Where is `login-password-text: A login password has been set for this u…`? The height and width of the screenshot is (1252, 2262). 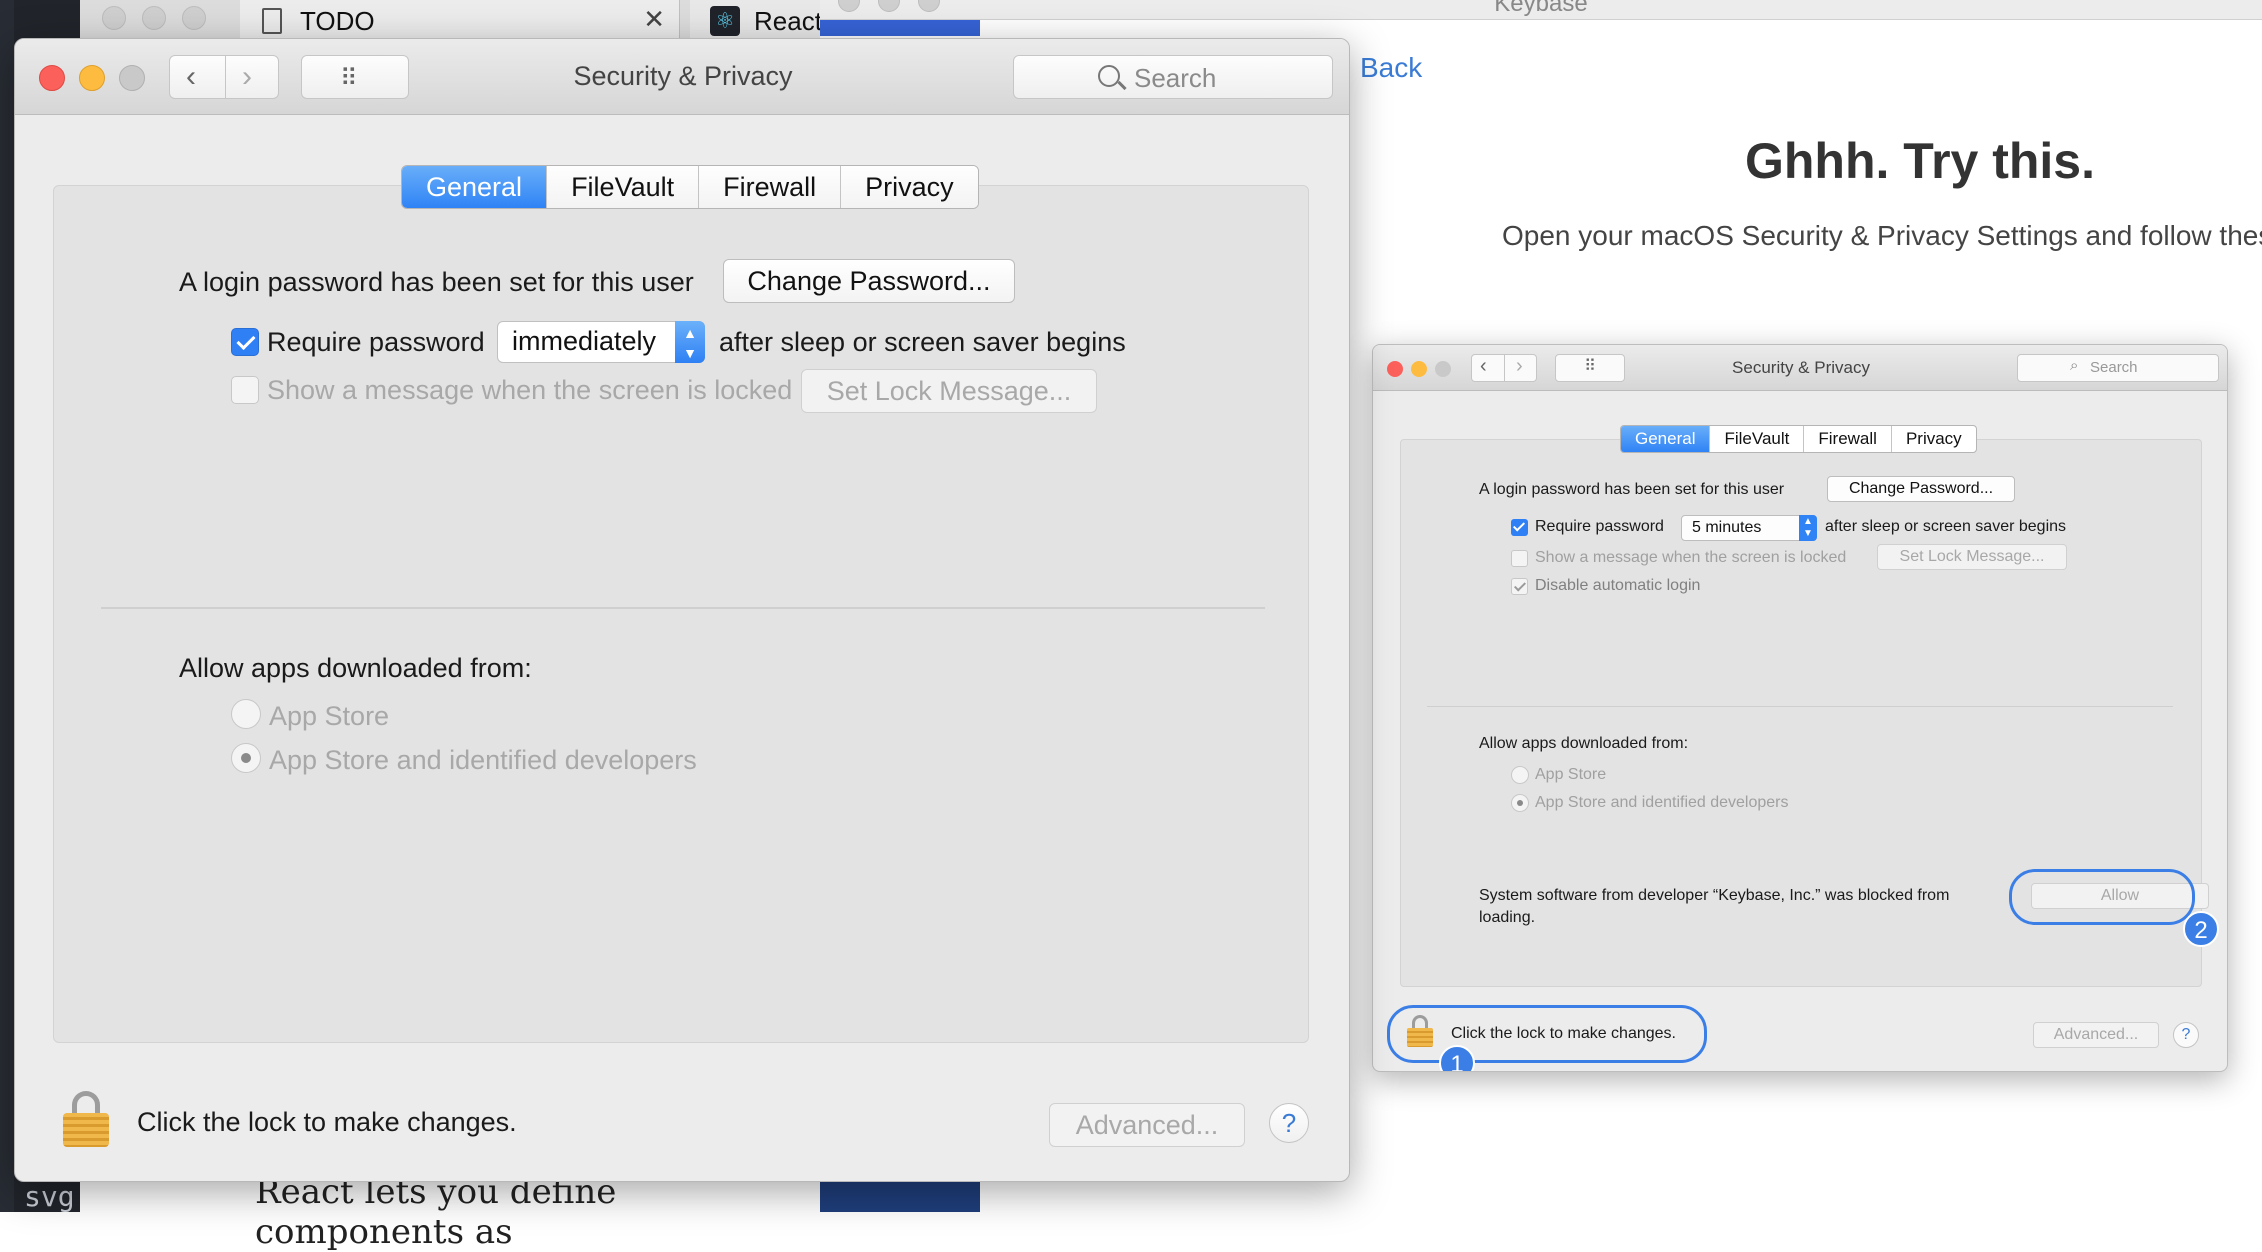 login-password-text: A login password has been set for this u… is located at coordinates (436, 282).